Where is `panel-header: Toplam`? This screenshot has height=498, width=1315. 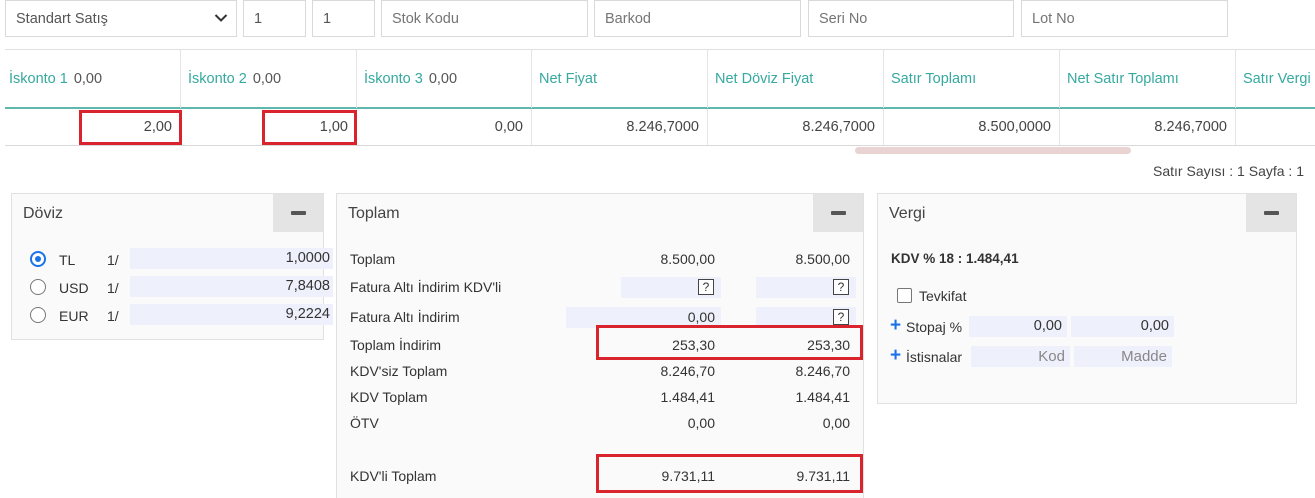
panel-header: Toplam is located at coordinates (600, 214).